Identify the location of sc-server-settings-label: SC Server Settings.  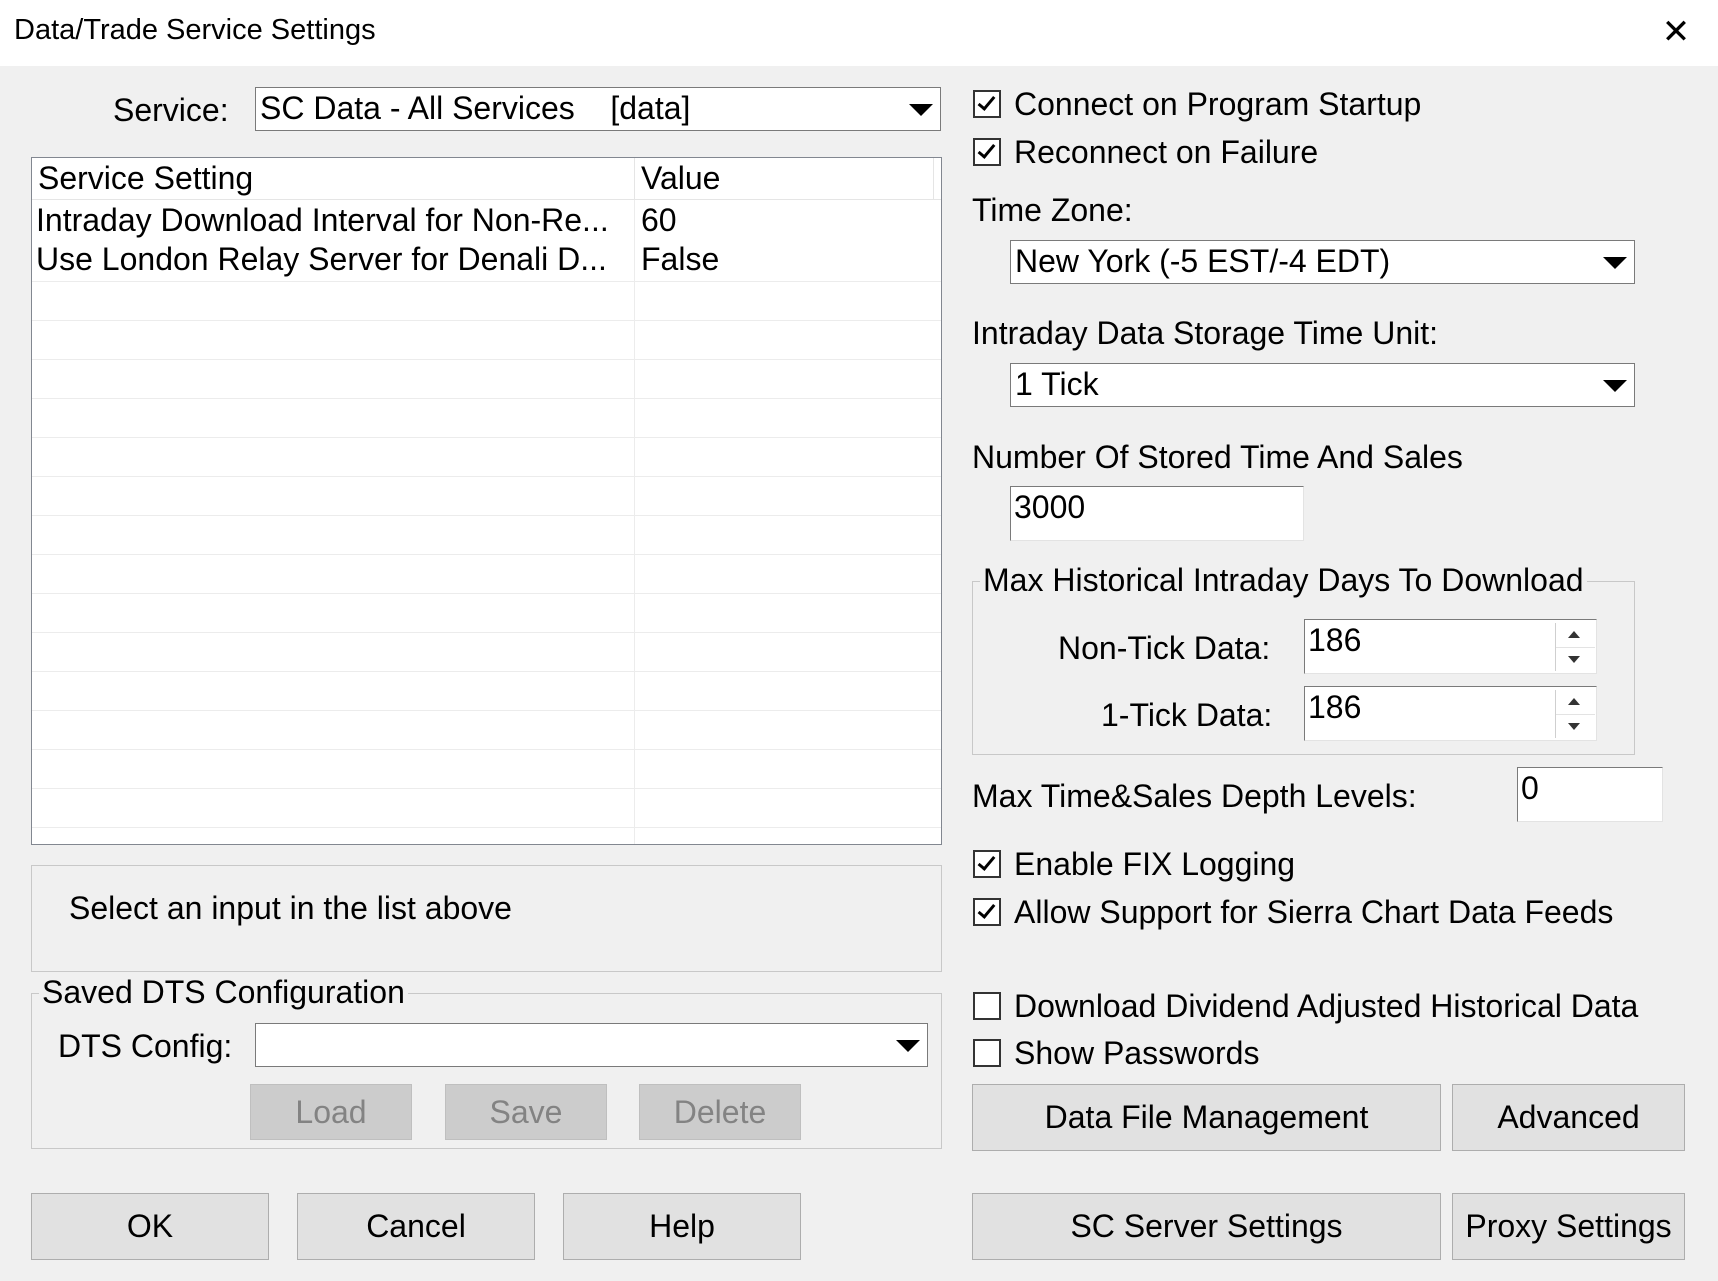
(1206, 1226).